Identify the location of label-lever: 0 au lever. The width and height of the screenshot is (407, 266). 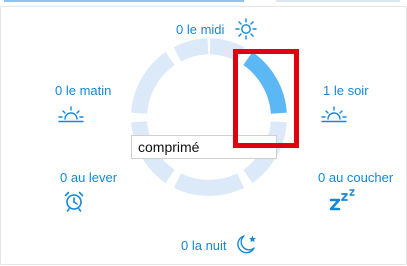
(88, 178).